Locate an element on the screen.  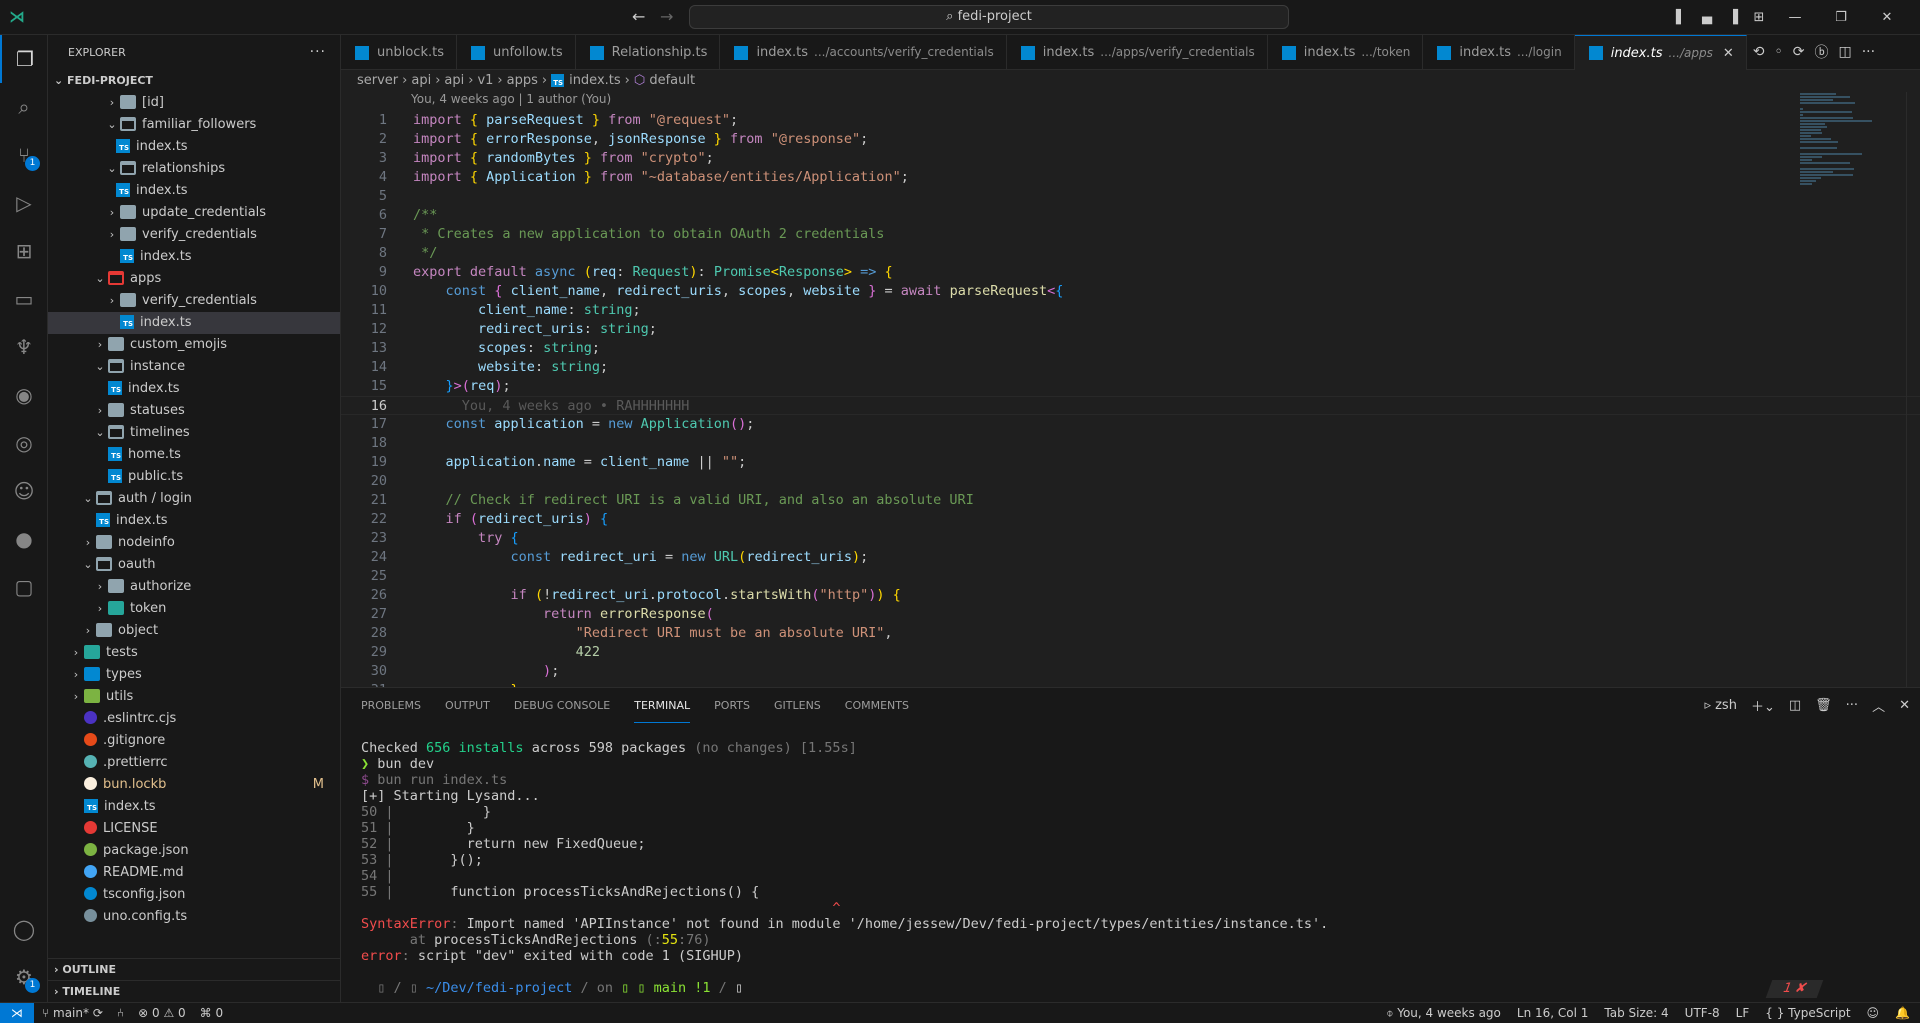
code-line: 25 is located at coordinates (1130, 576).